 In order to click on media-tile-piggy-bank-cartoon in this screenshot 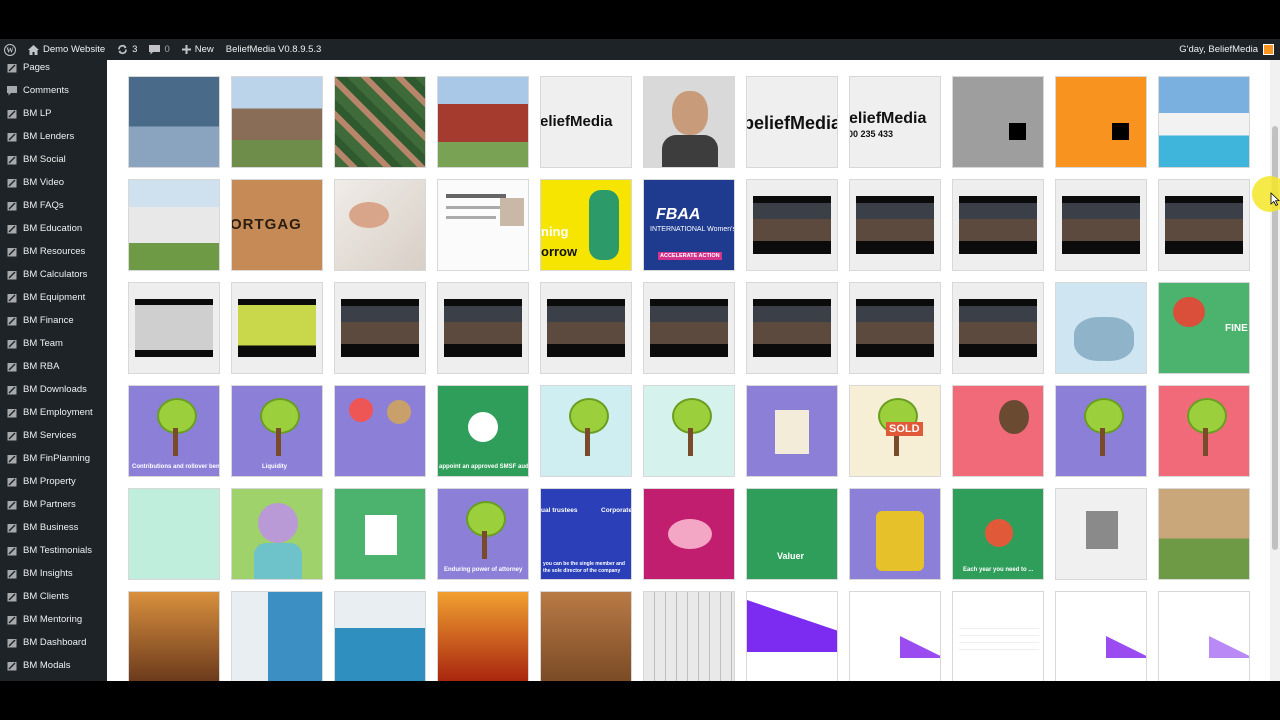, I will do `click(689, 534)`.